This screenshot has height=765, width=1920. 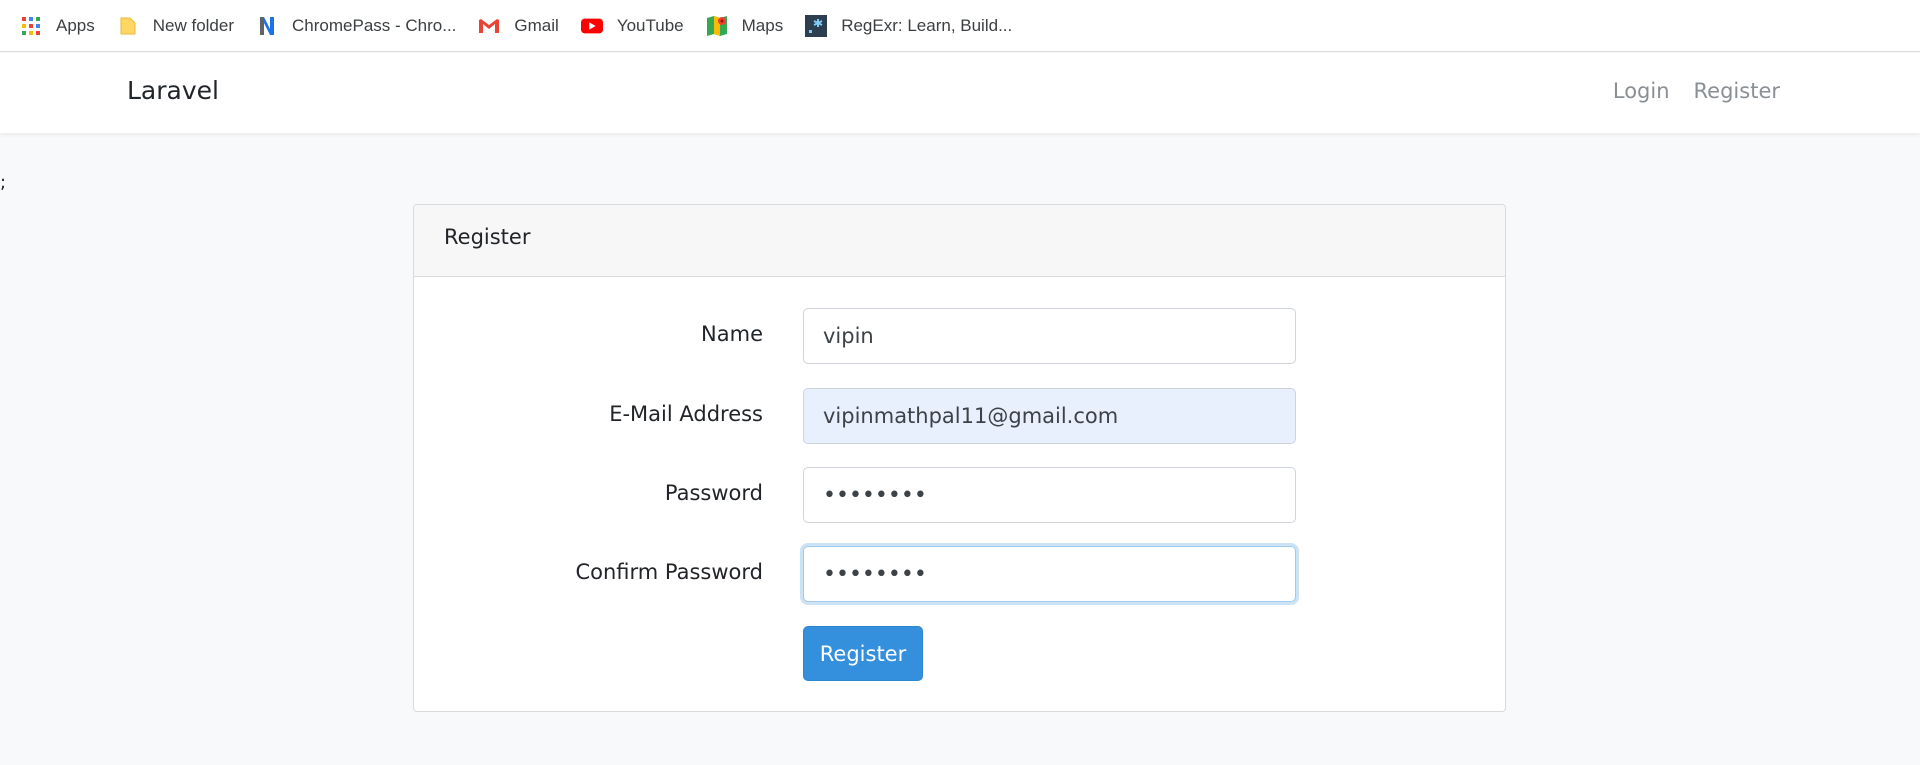 I want to click on bookmark-label: Gmail, so click(x=536, y=25).